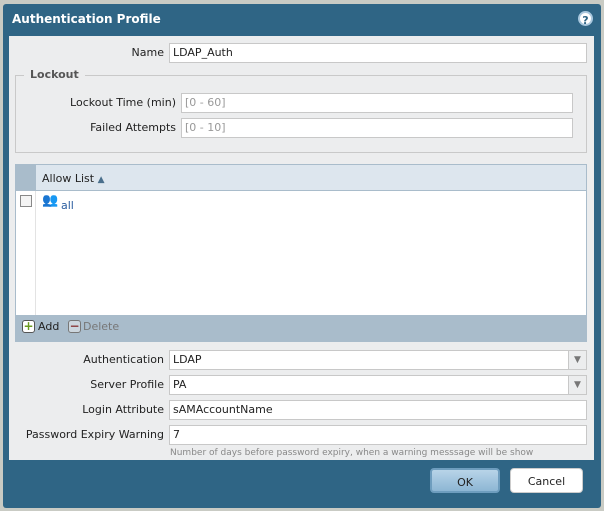 The height and width of the screenshot is (511, 604). Describe the element at coordinates (54, 74) in the screenshot. I see `lockout-legend: Lockout` at that location.